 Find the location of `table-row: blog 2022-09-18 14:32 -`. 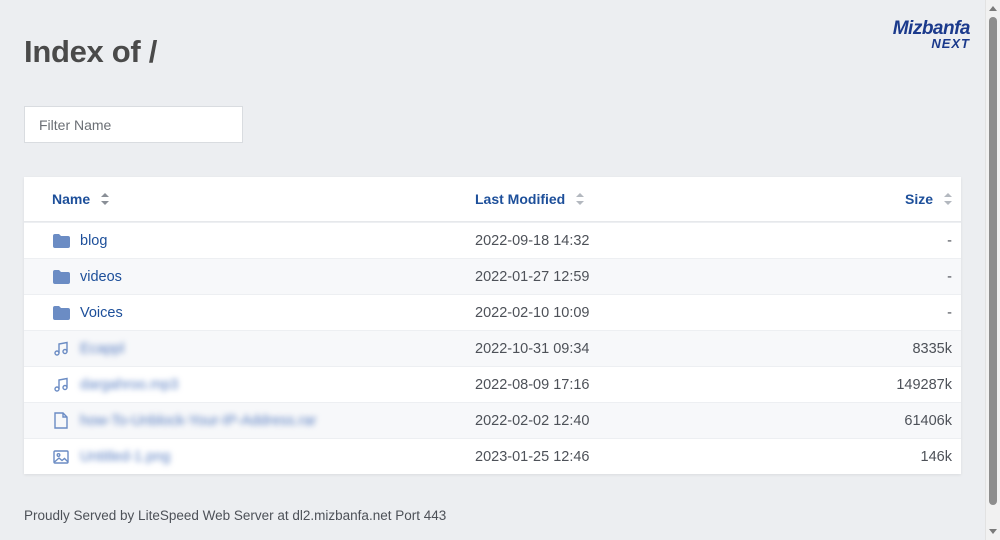

table-row: blog 2022-09-18 14:32 - is located at coordinates (492, 240).